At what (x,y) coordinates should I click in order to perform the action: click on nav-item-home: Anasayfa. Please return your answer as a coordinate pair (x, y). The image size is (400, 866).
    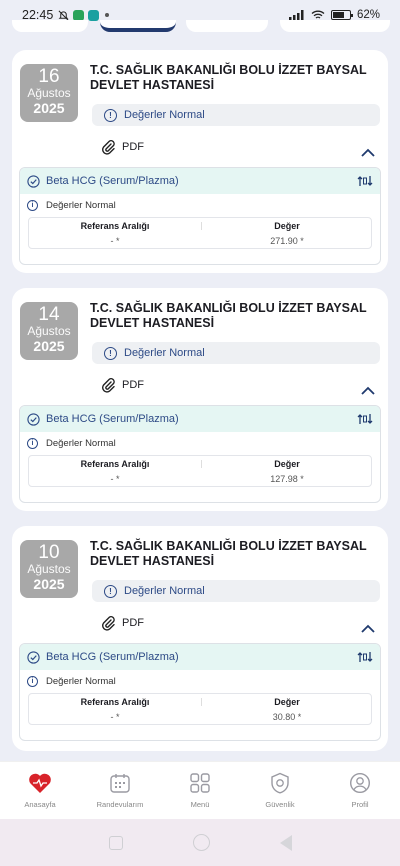
    Looking at the image, I should click on (40, 790).